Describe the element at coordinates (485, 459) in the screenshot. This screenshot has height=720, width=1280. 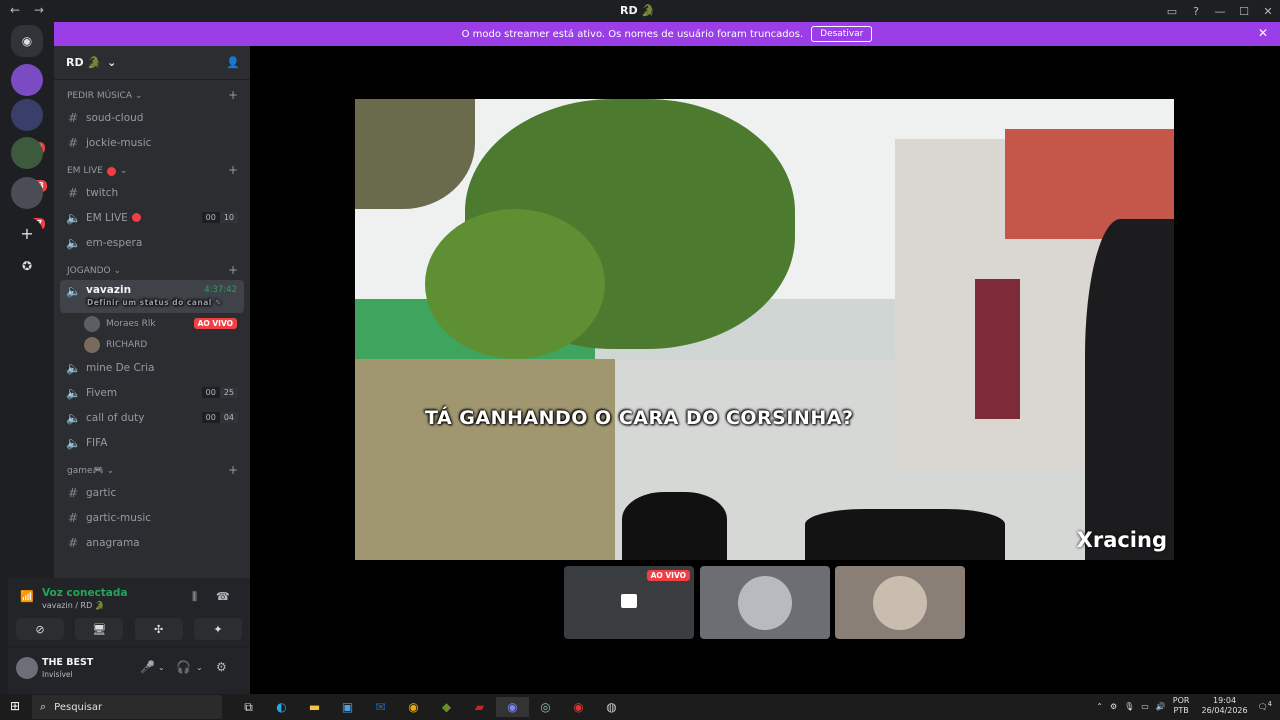
I see `video-ground` at that location.